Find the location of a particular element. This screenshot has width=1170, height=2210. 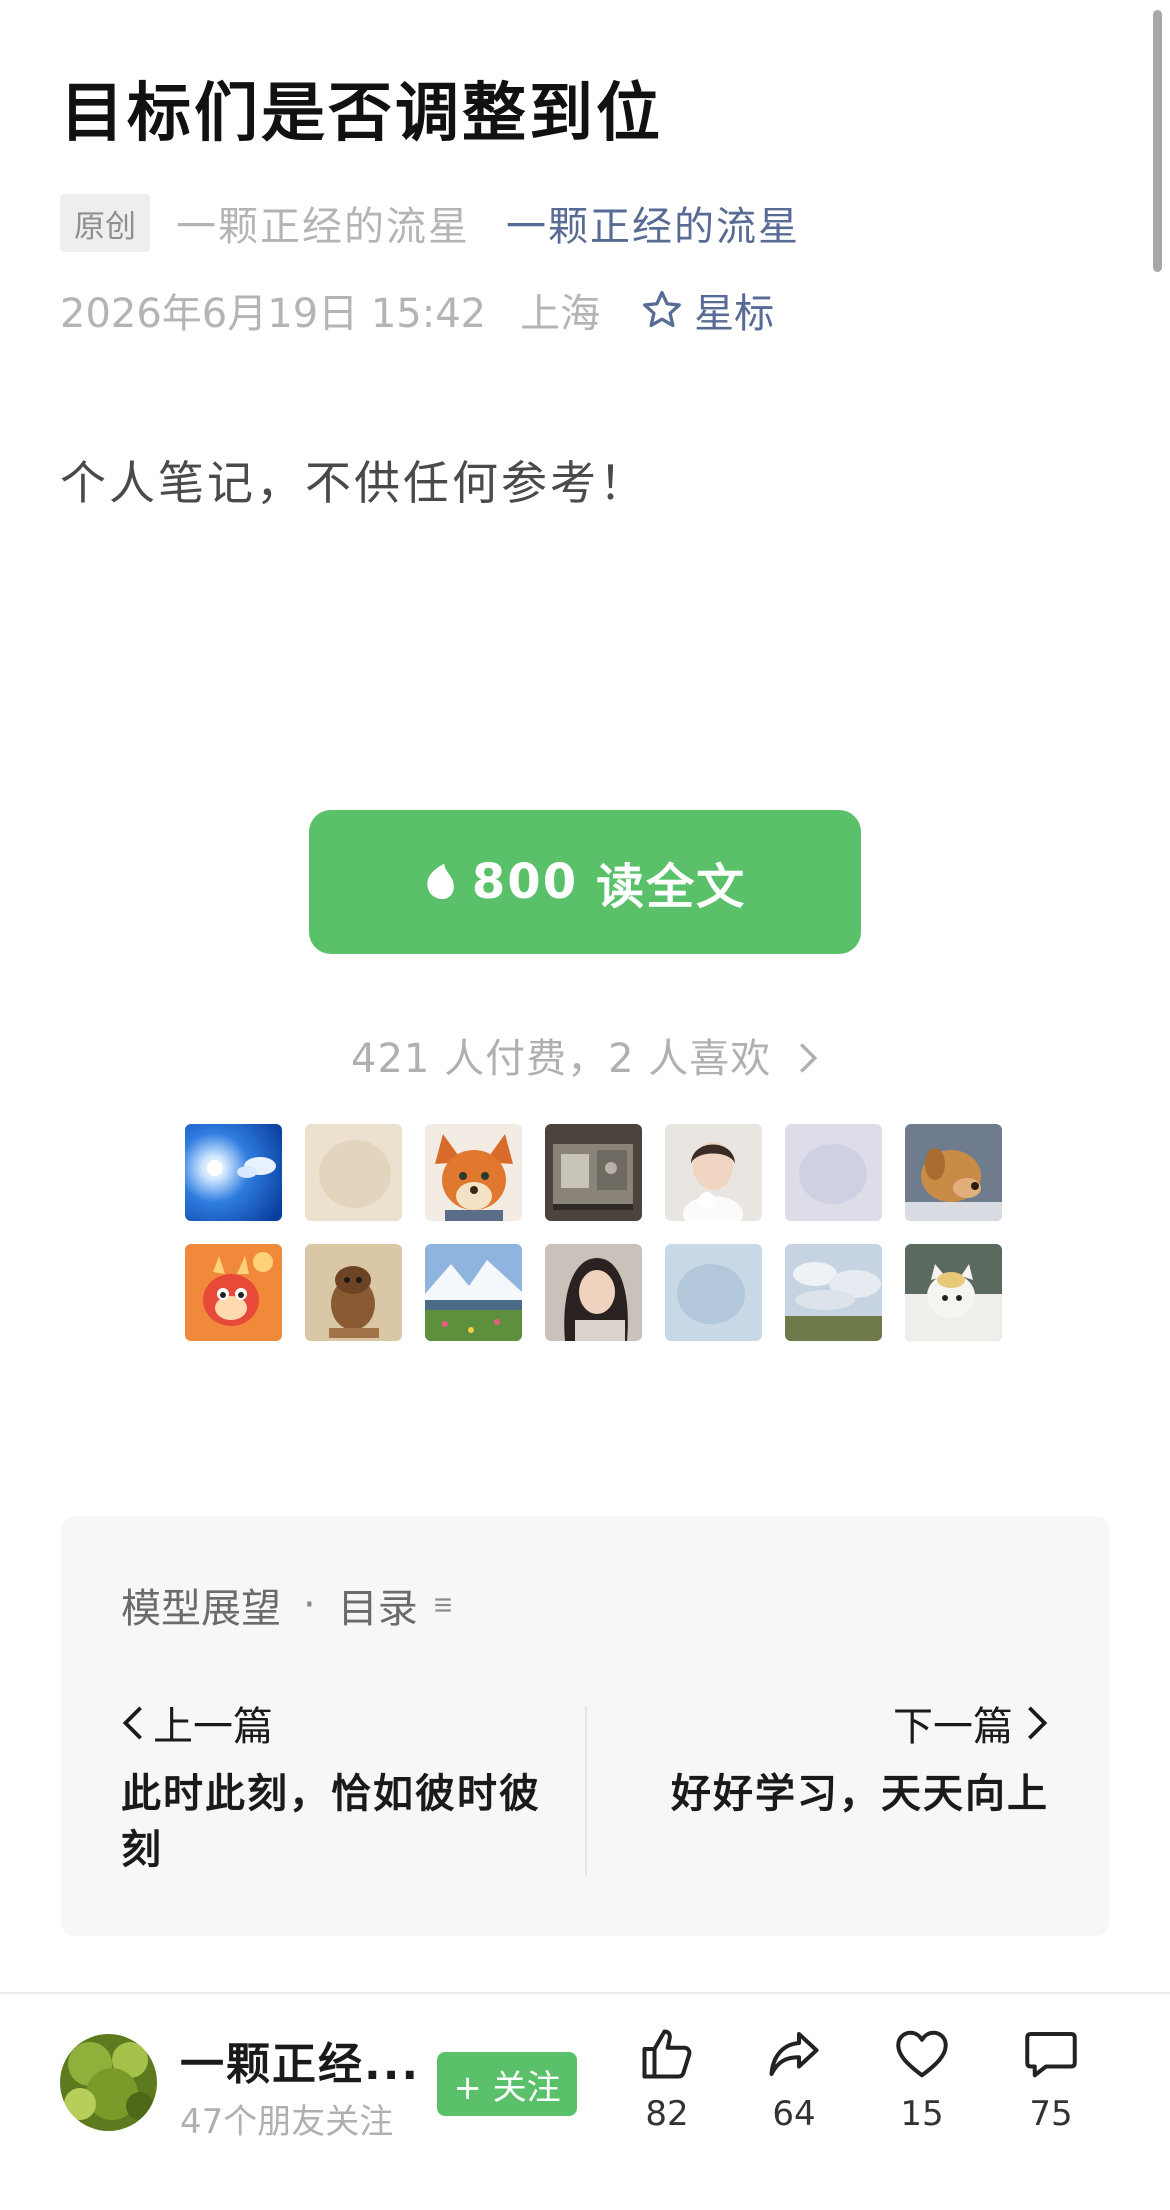

next-article-link: 下一篇 is located at coordinates (971, 1723).